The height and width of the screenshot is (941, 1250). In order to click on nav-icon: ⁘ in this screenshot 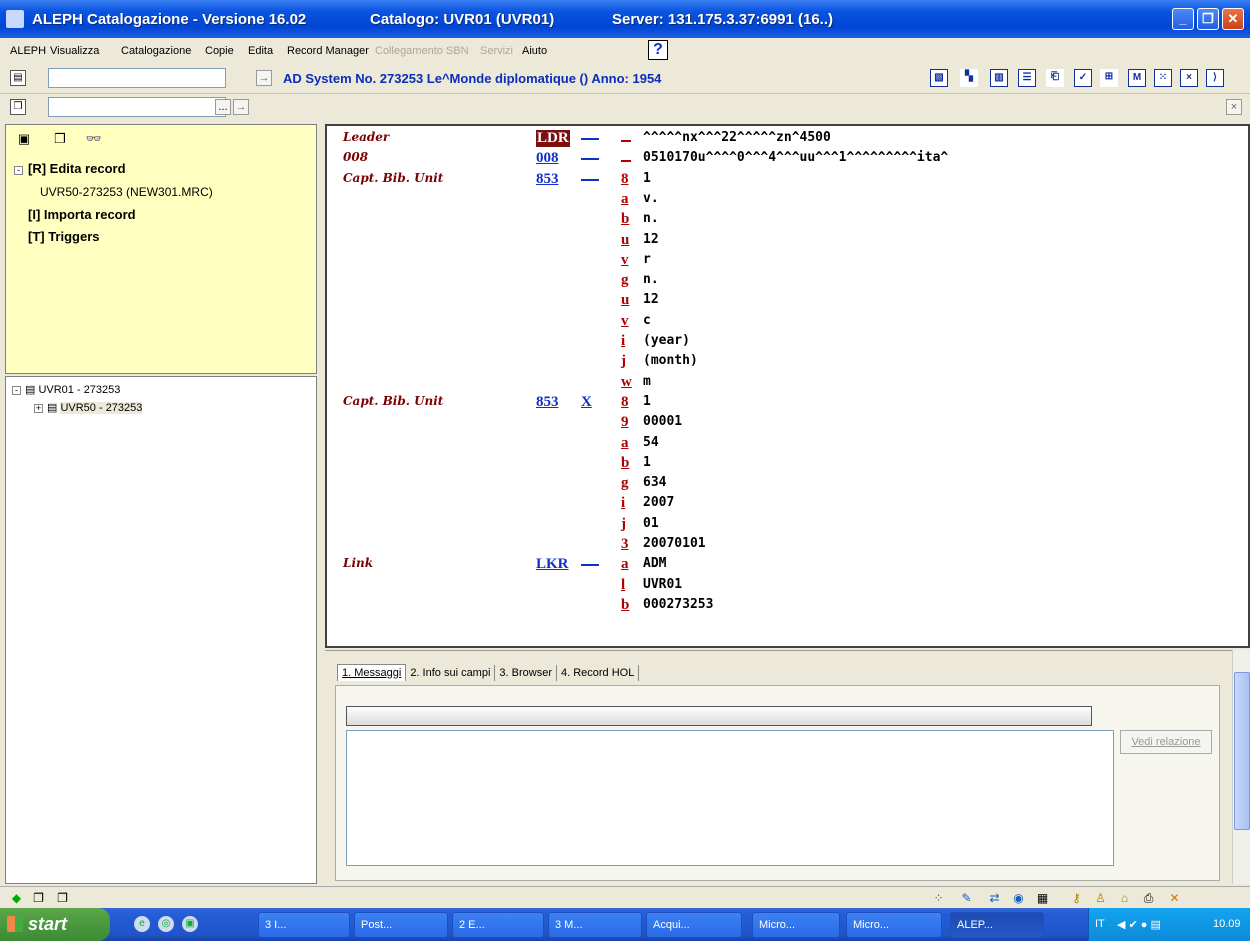, I will do `click(938, 898)`.